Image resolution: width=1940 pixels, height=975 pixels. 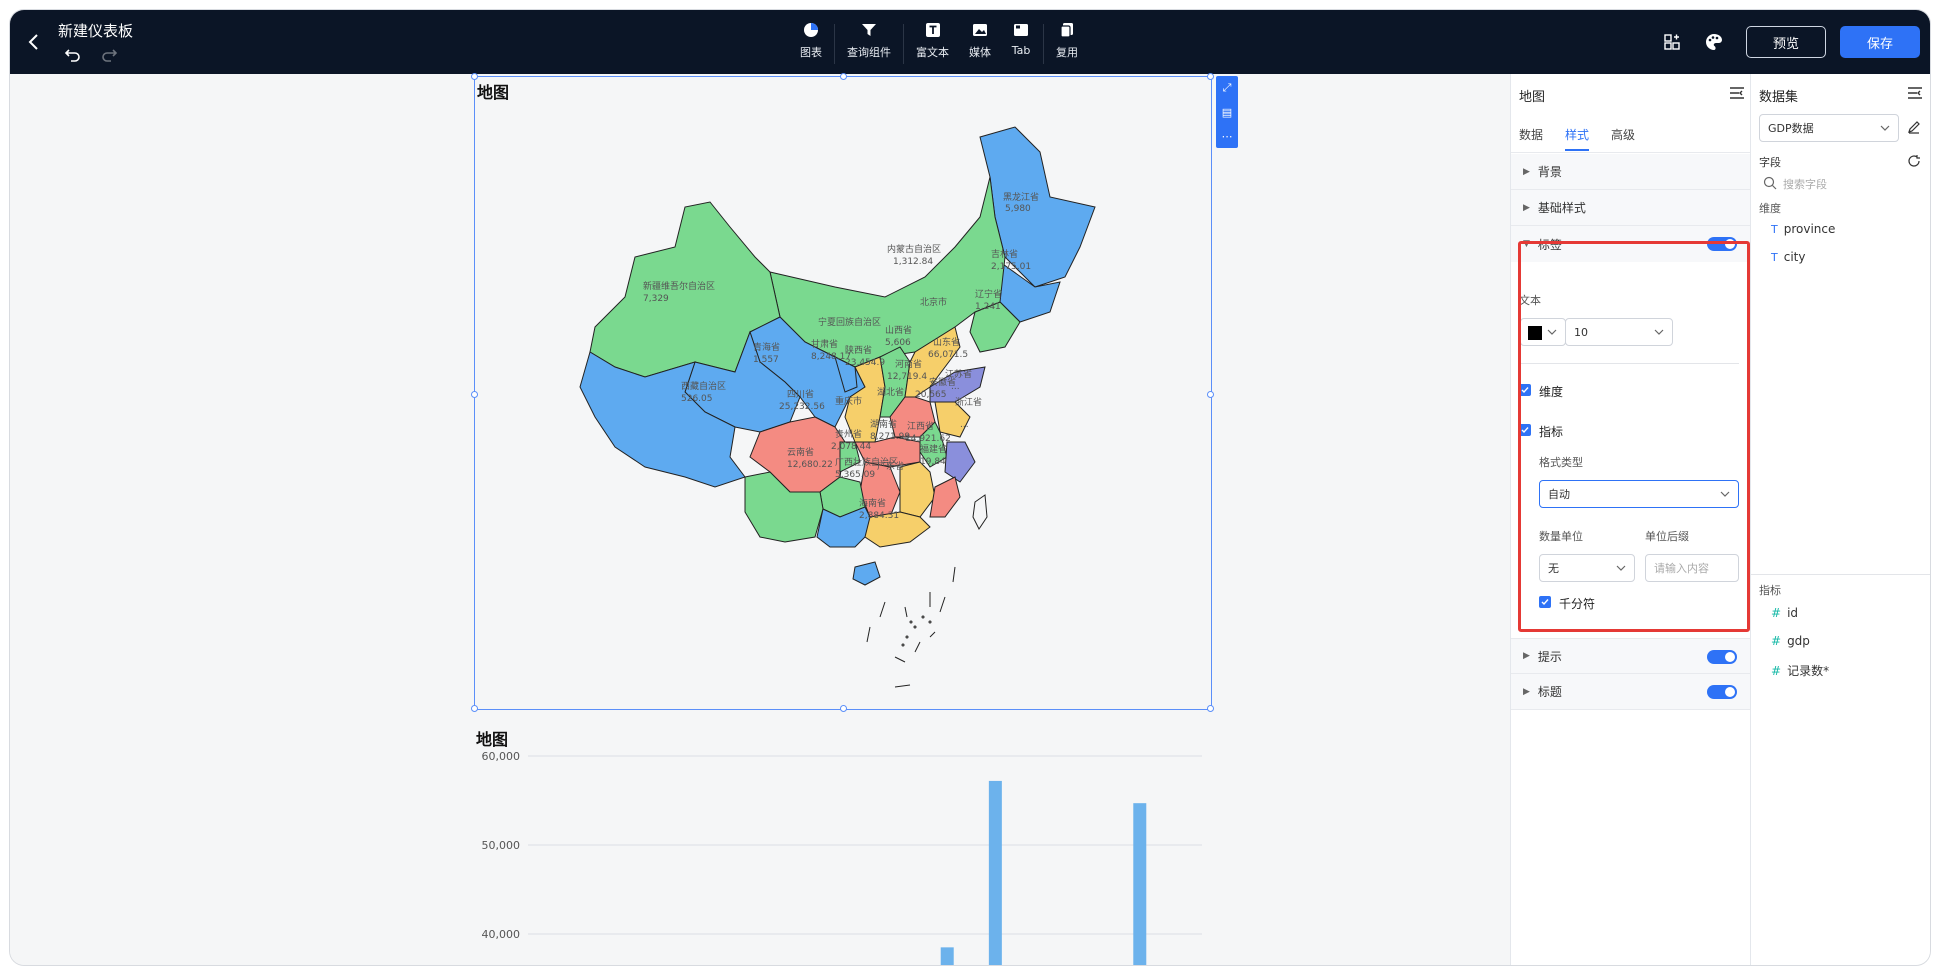 I want to click on top-bar: 新建仪表板 图表 查询组件 富文本 媒体 Tab 复用 预览 保存, so click(x=970, y=42).